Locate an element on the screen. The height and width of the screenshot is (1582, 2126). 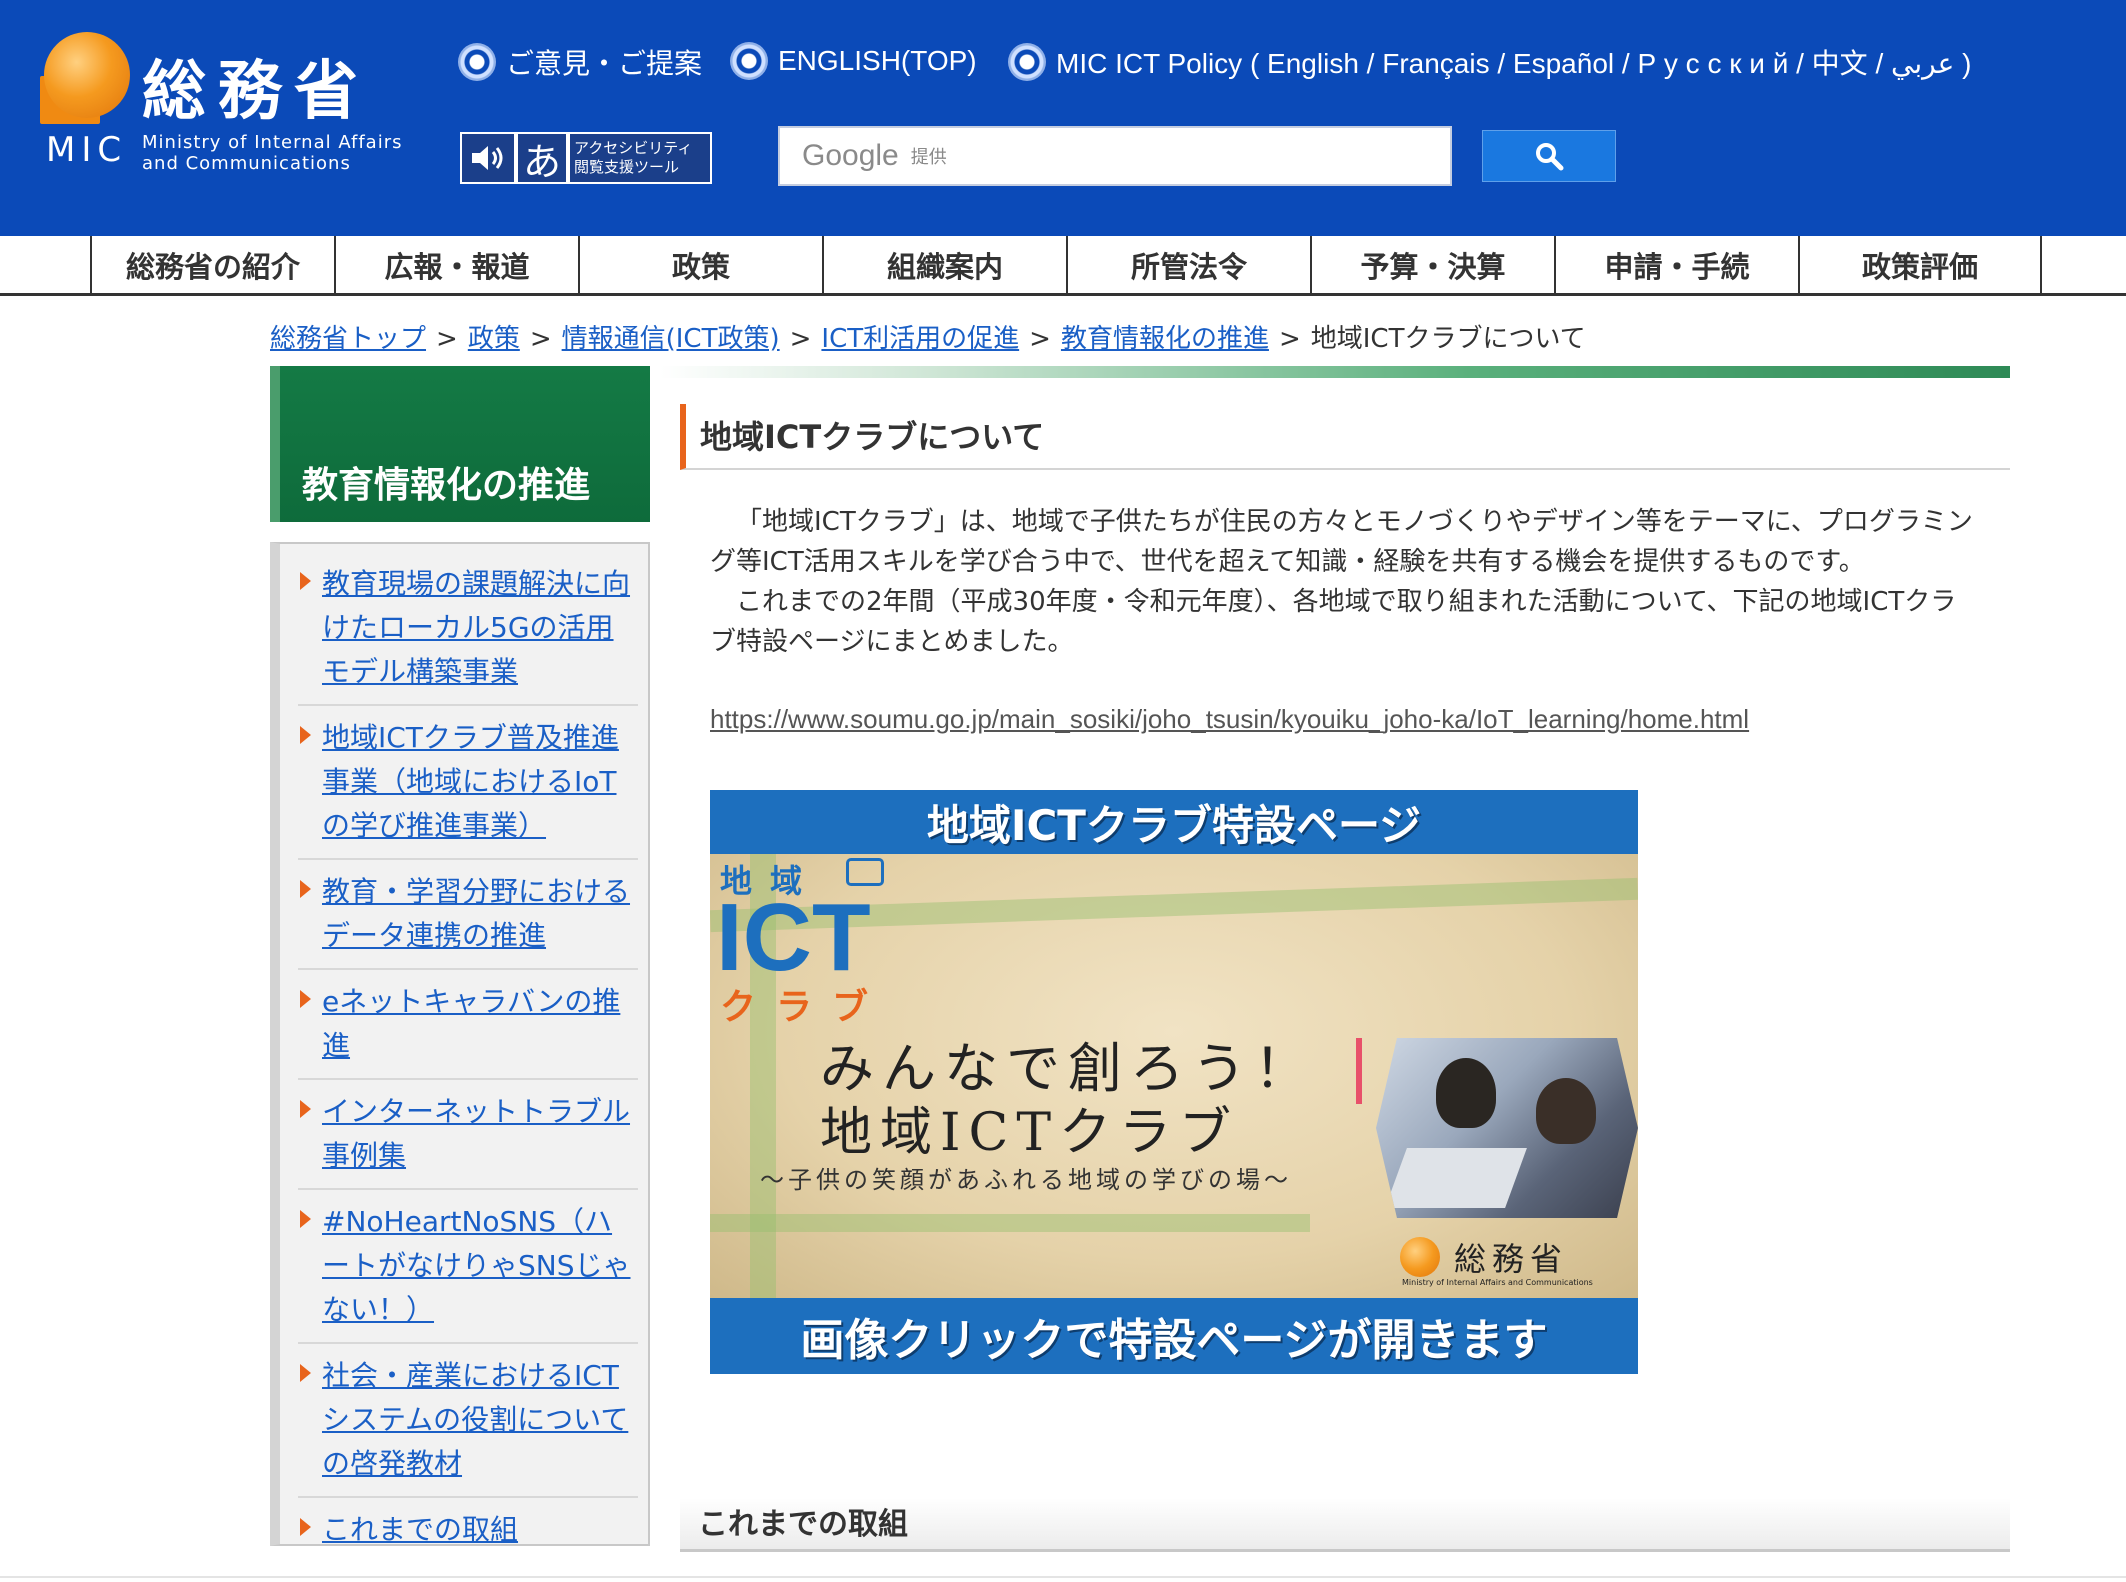
sidebar-item: eネットキャラバンの推進 is located at coordinates (468, 1025).